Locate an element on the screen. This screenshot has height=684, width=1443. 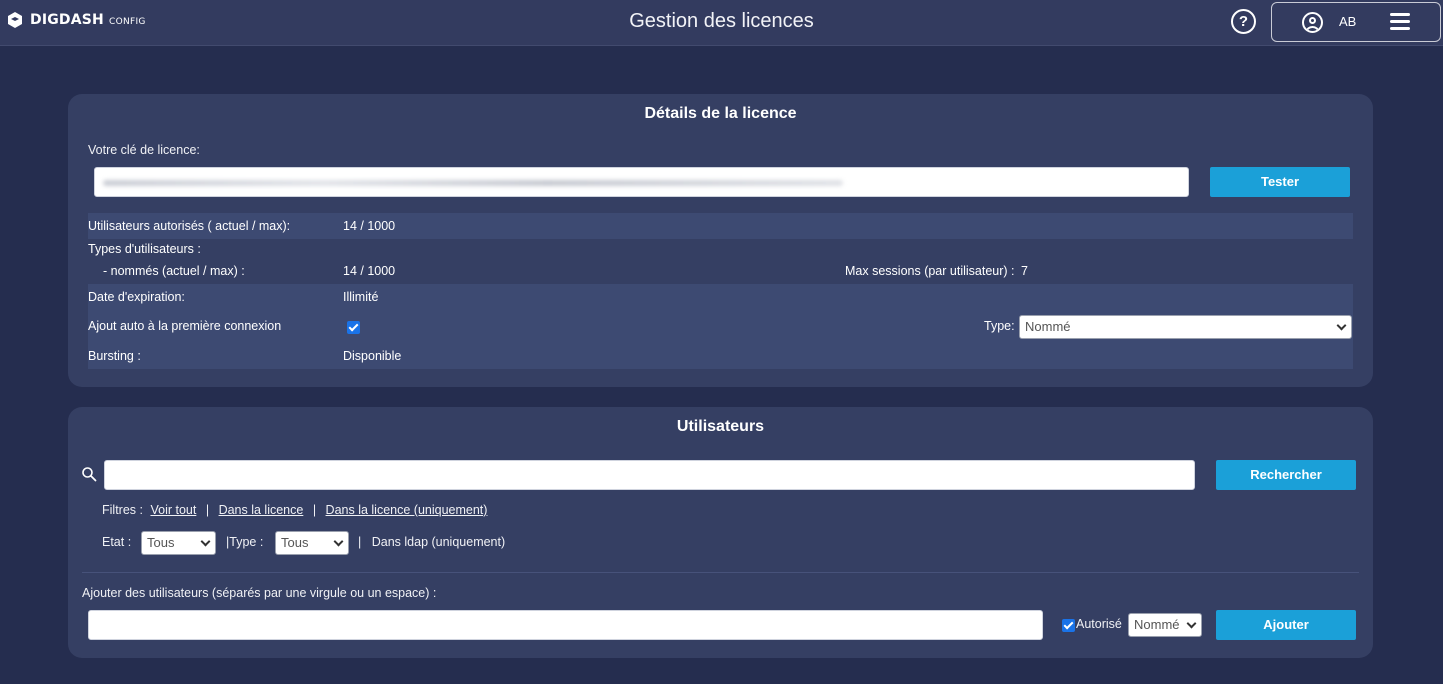
expiration-row: Date d'expiration: Illimité is located at coordinates (720, 297).